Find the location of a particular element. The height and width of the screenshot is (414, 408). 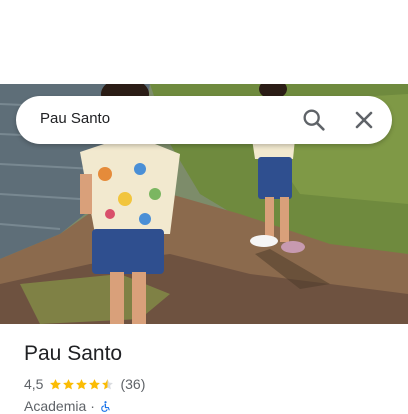

review-count: (36) is located at coordinates (132, 384).